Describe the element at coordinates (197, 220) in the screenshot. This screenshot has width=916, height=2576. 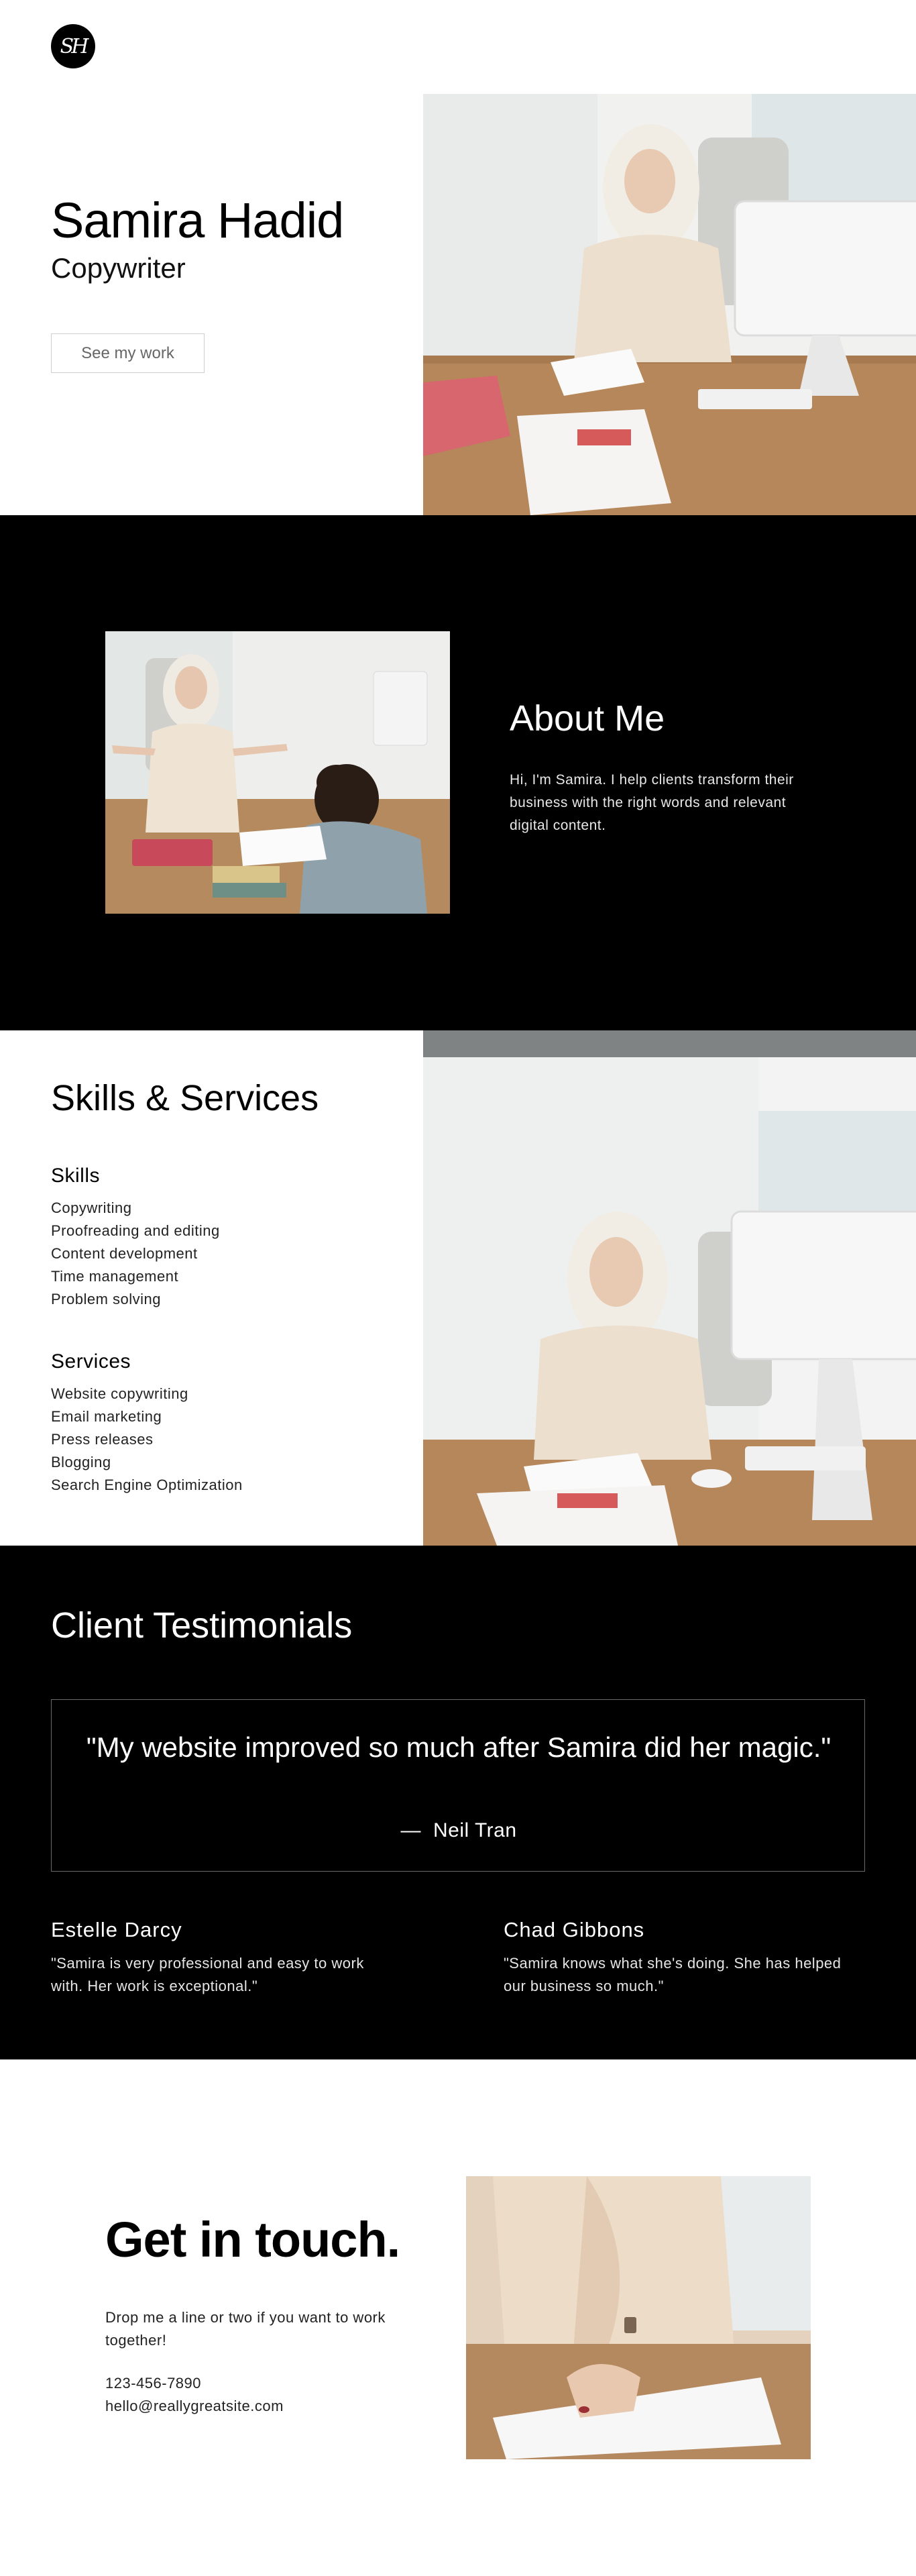
I see `hero-name: Samira Hadid` at that location.